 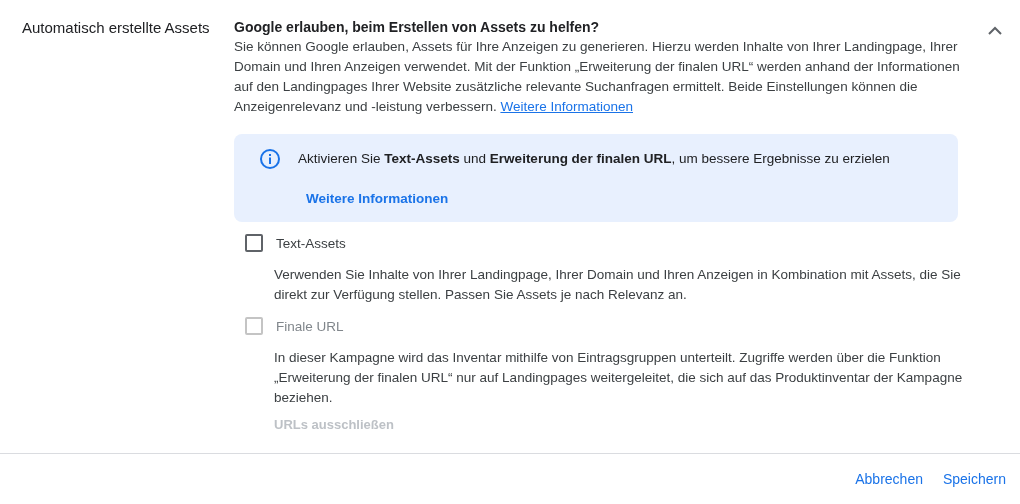 What do you see at coordinates (334, 424) in the screenshot?
I see `exclude-urls-link: URLs ausschließen` at bounding box center [334, 424].